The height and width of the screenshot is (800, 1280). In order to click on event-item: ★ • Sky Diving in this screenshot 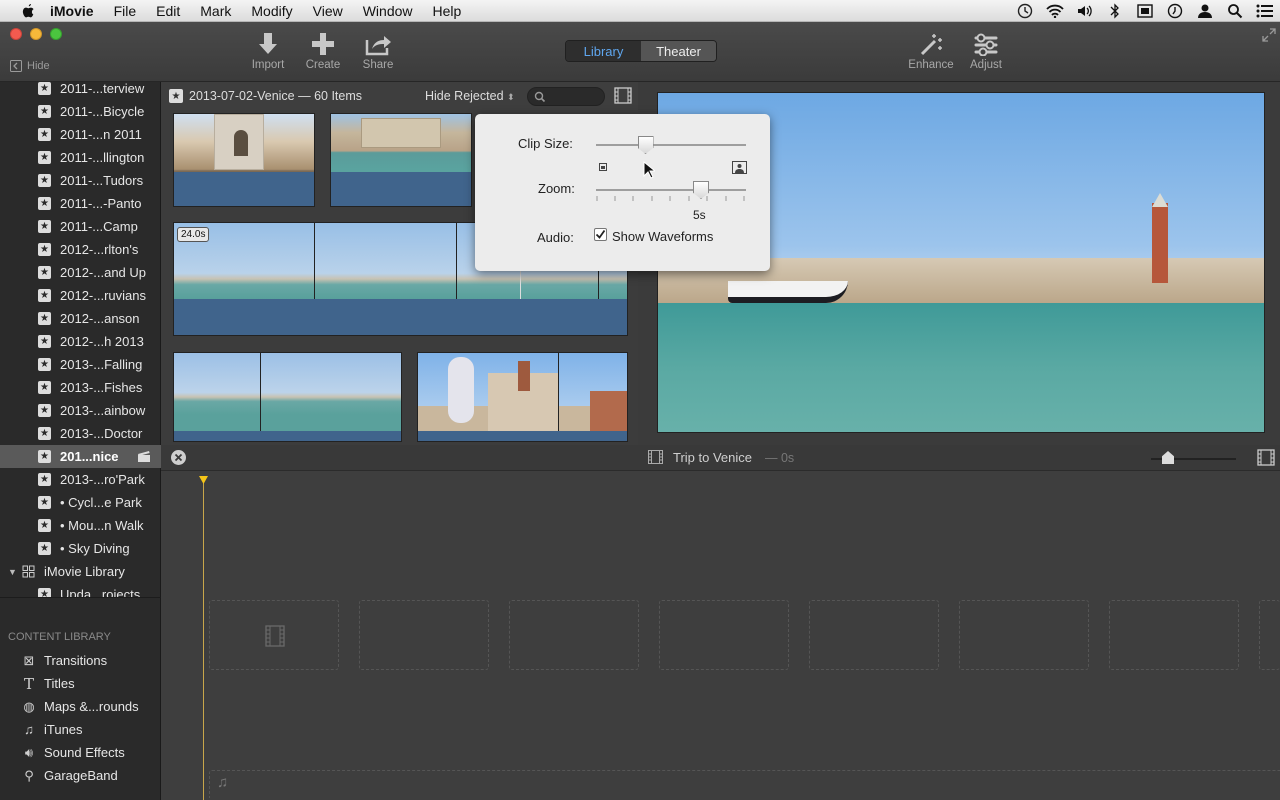, I will do `click(80, 548)`.